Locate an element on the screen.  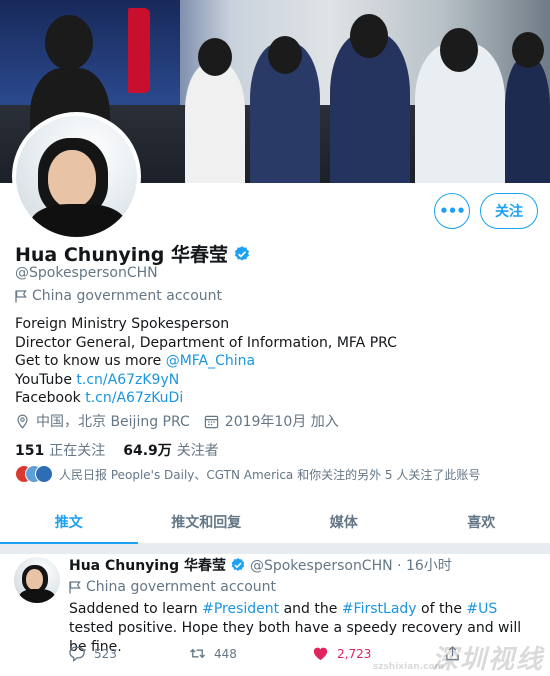
tweet-text-span: Saddened to learn is located at coordinates (136, 609).